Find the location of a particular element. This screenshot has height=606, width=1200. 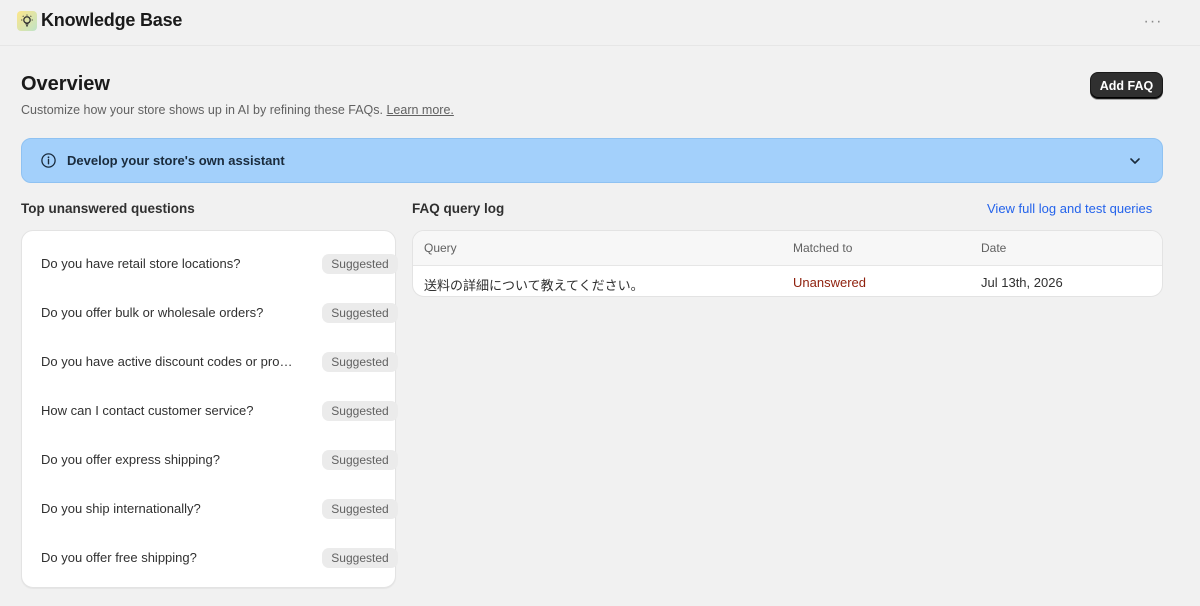

query-log-section-title: FAQ query log is located at coordinates (458, 208).